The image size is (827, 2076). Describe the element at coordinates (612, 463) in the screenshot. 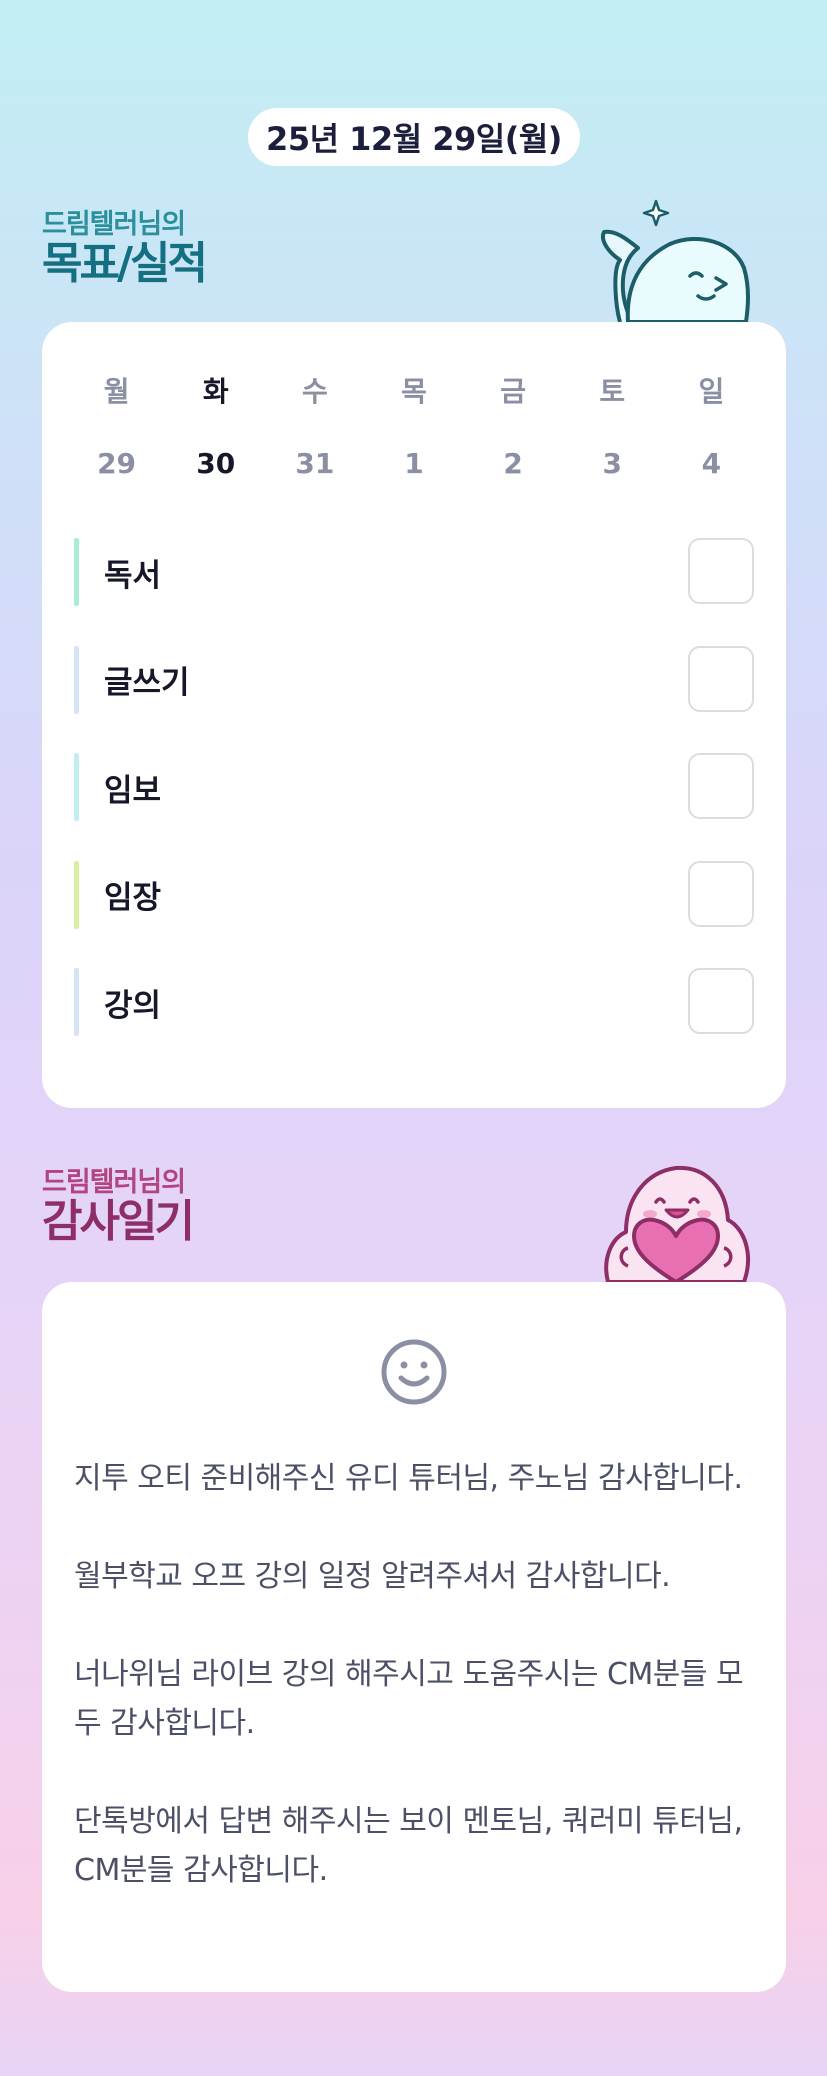

I see `day-number: 3` at that location.